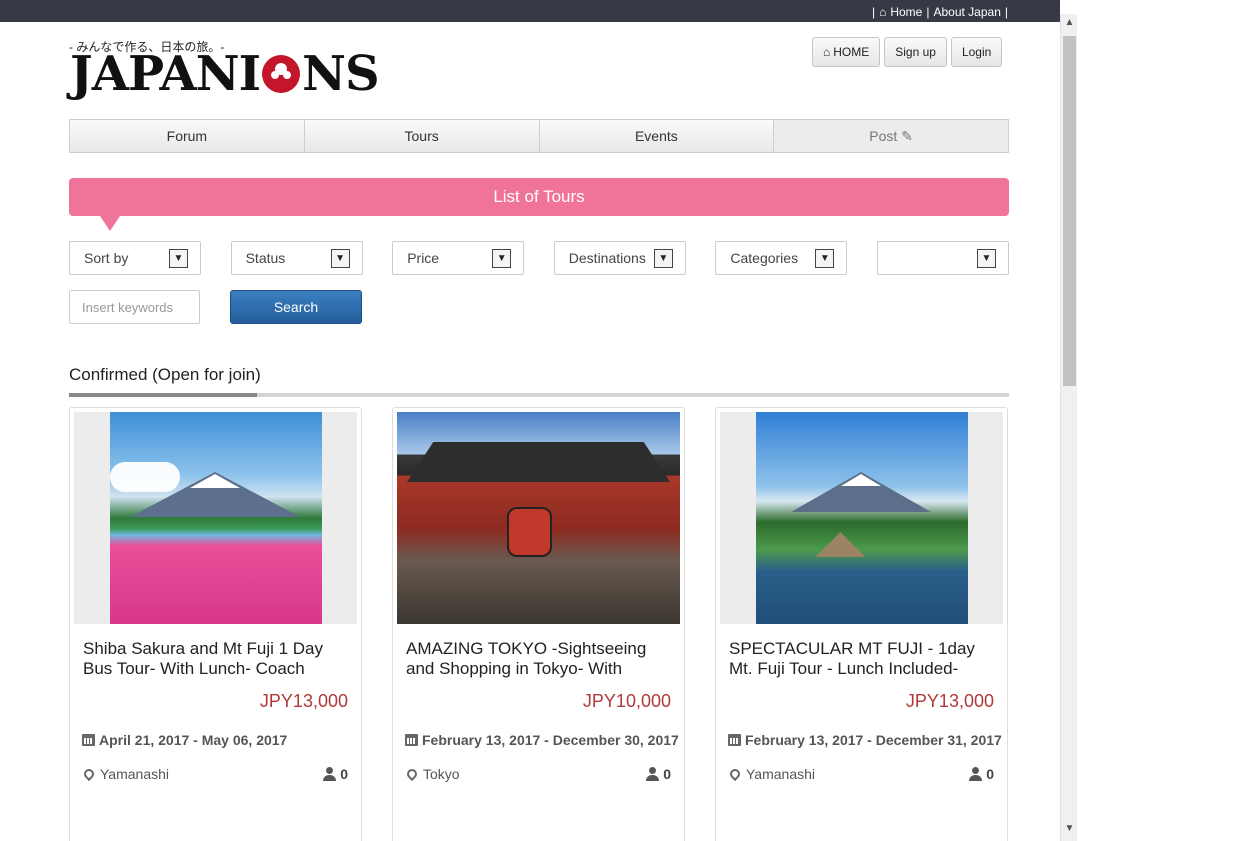 The height and width of the screenshot is (841, 1253). Describe the element at coordinates (906, 12) in the screenshot. I see `top-home-link: Home` at that location.